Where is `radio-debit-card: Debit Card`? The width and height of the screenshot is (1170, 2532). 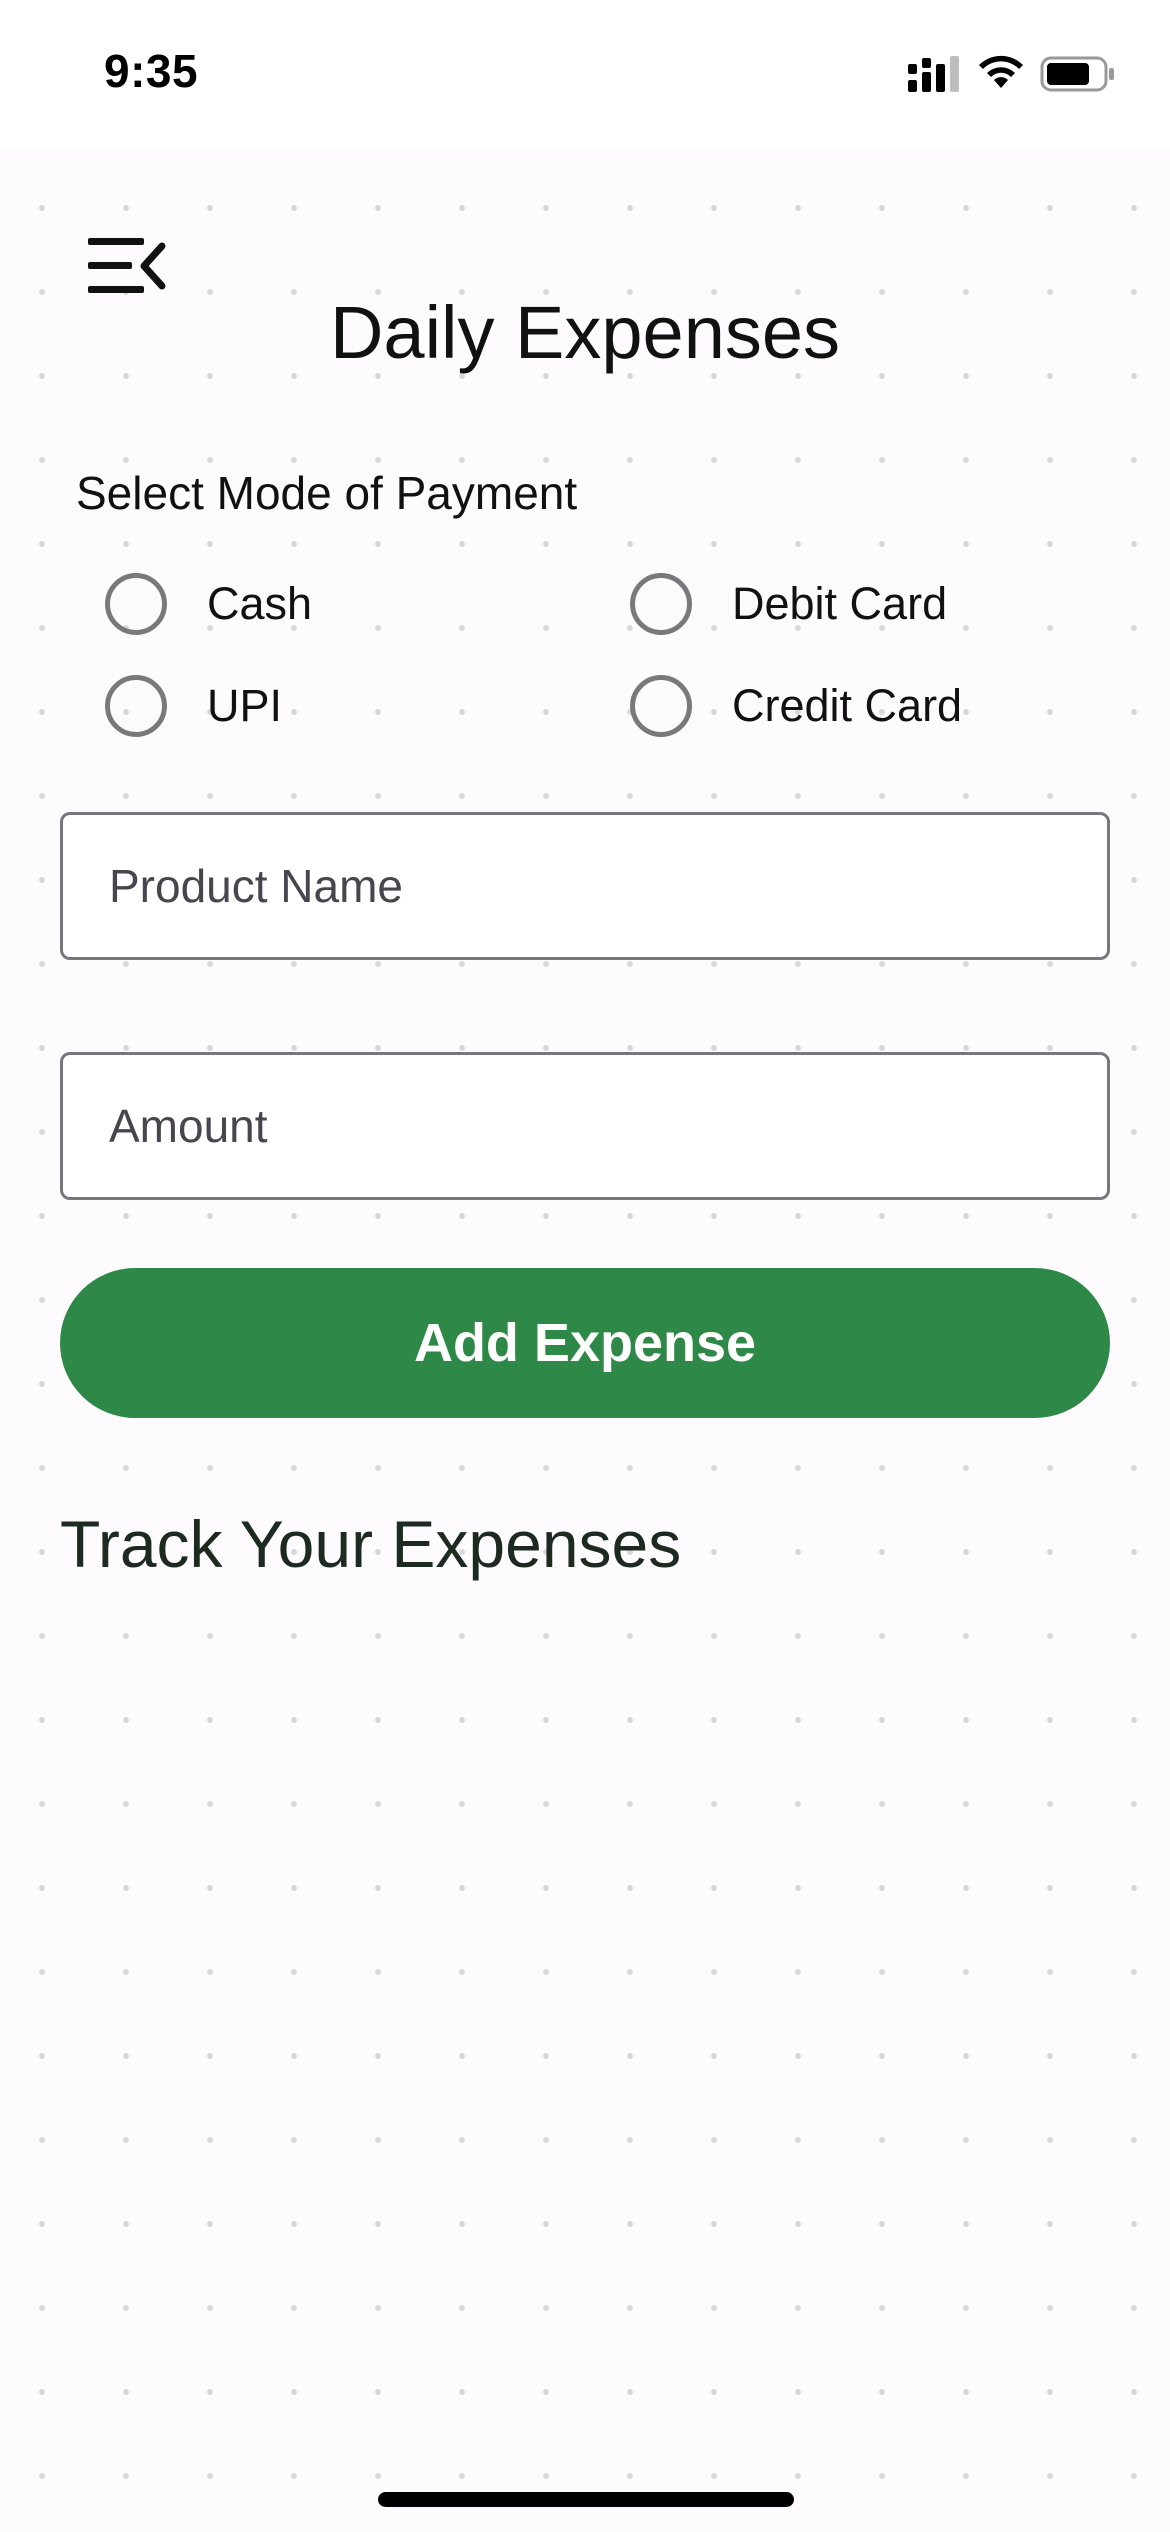 radio-debit-card: Debit Card is located at coordinates (788, 604).